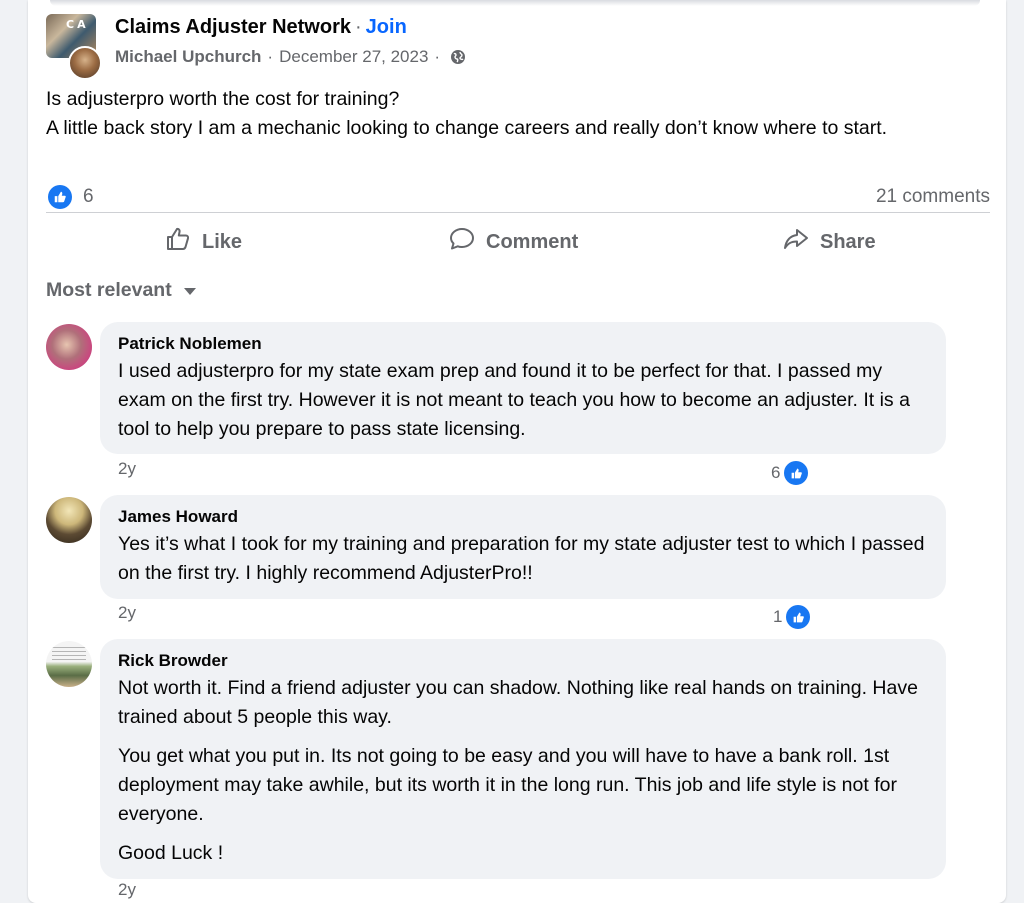  I want to click on divider, so click(518, 212).